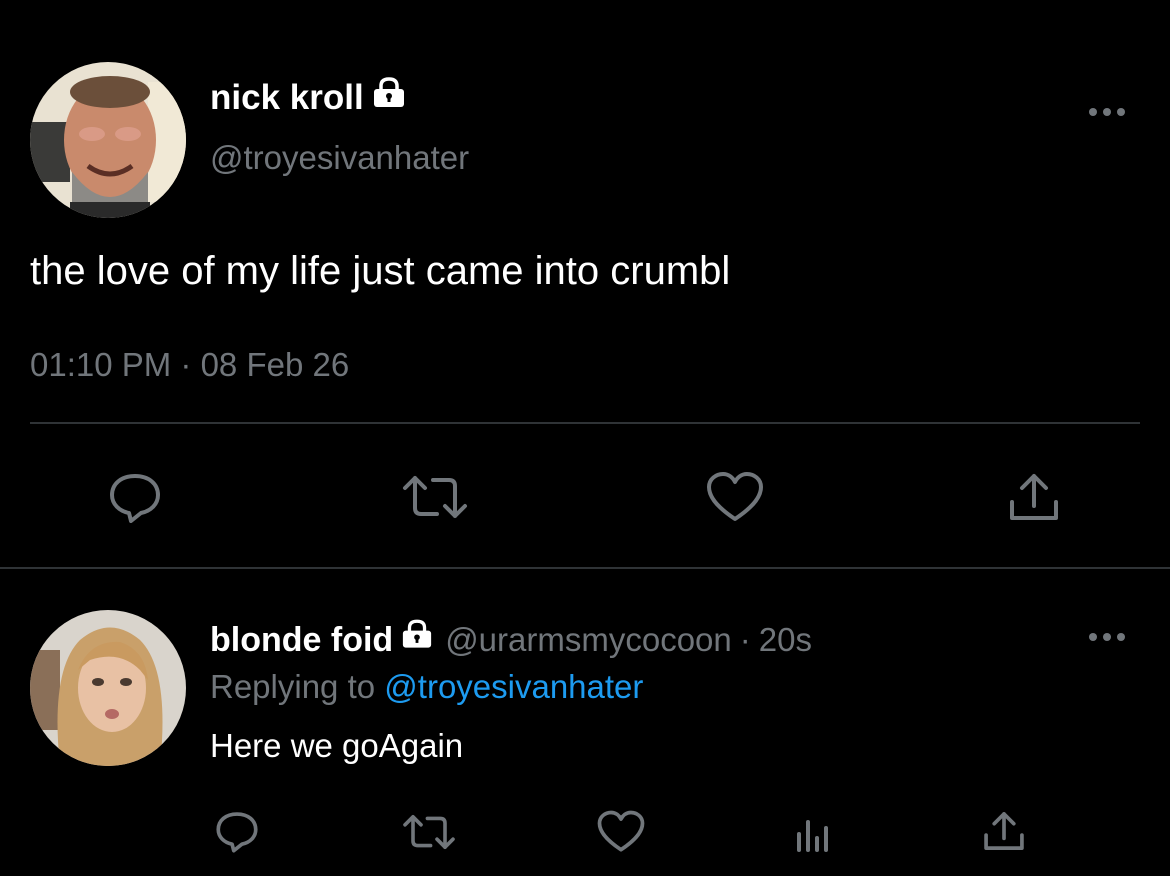 This screenshot has height=876, width=1170. I want to click on replying-to-label: Replying to, so click(293, 686).